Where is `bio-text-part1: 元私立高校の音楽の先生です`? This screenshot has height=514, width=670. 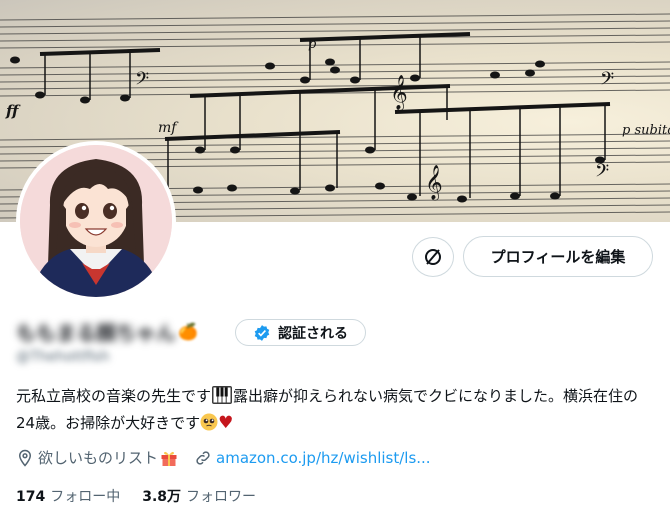 bio-text-part1: 元私立高校の音楽の先生です is located at coordinates (114, 396).